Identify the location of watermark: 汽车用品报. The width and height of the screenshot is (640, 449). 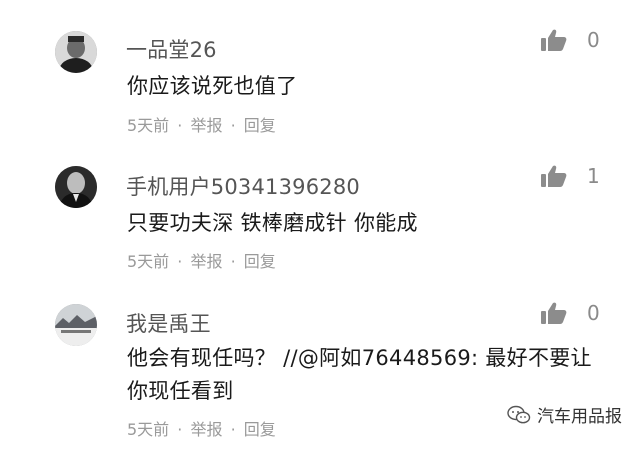
(564, 414).